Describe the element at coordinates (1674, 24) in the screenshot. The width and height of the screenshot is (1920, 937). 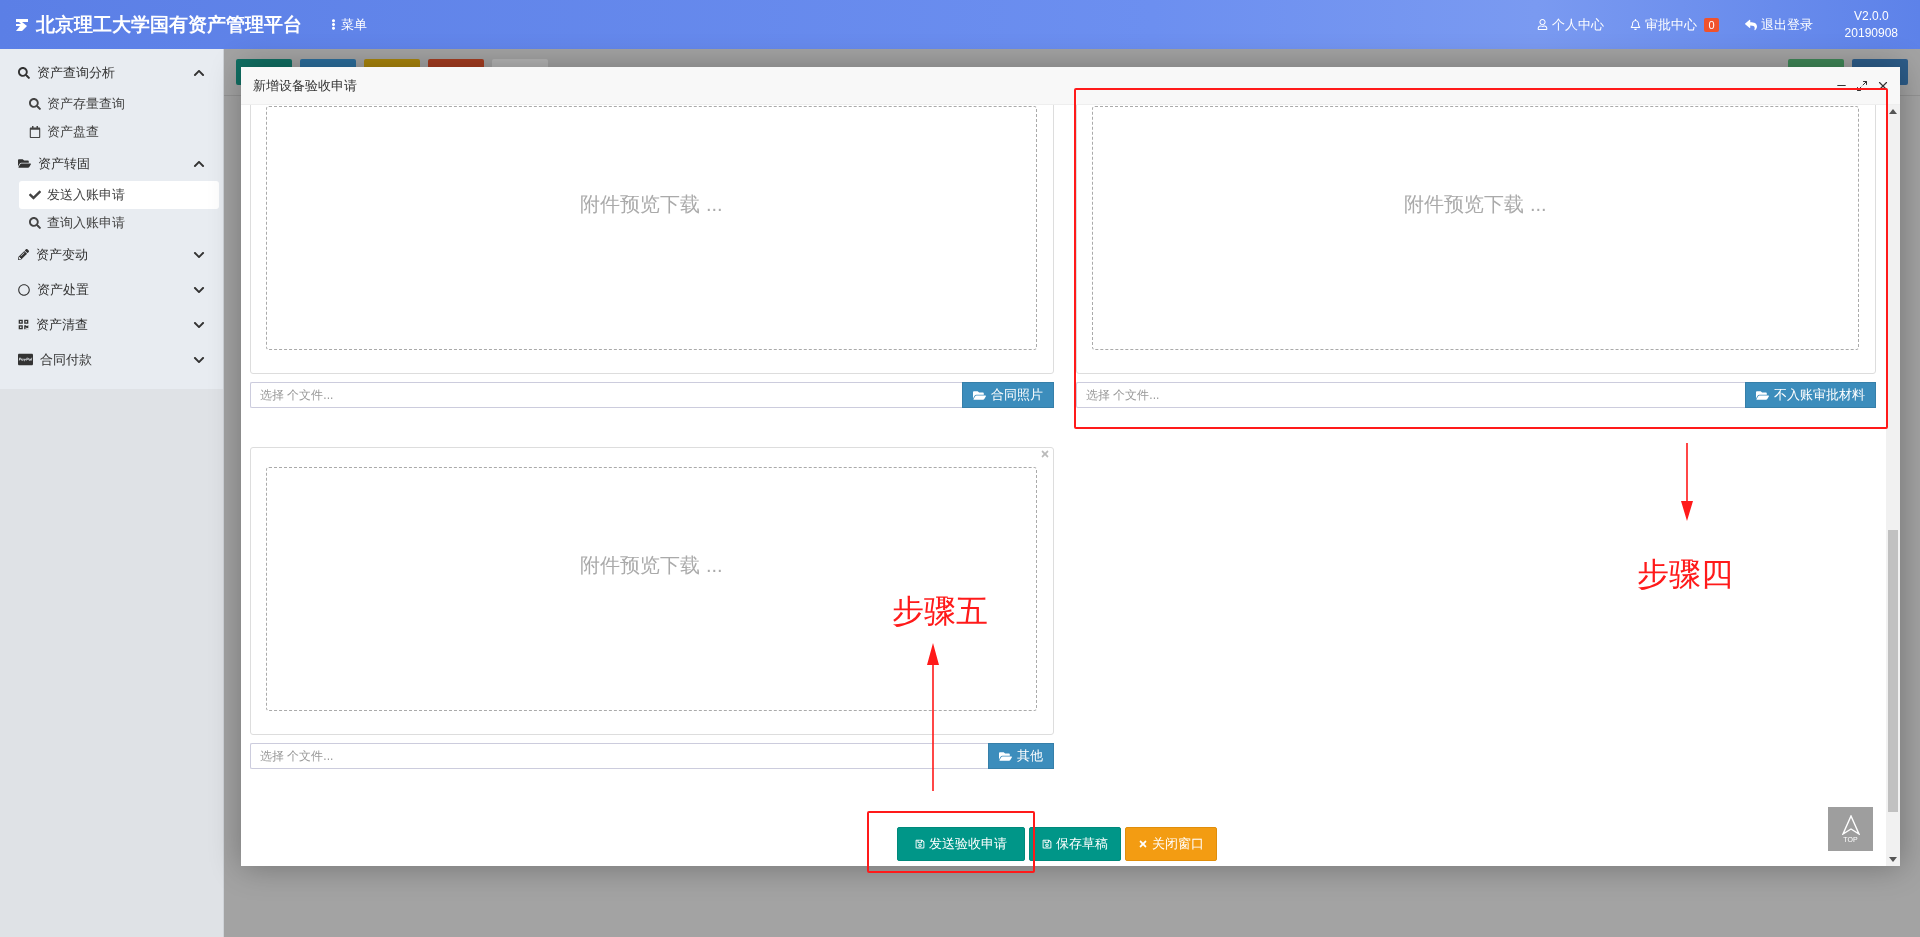
I see `header-link: 审批中心 0` at that location.